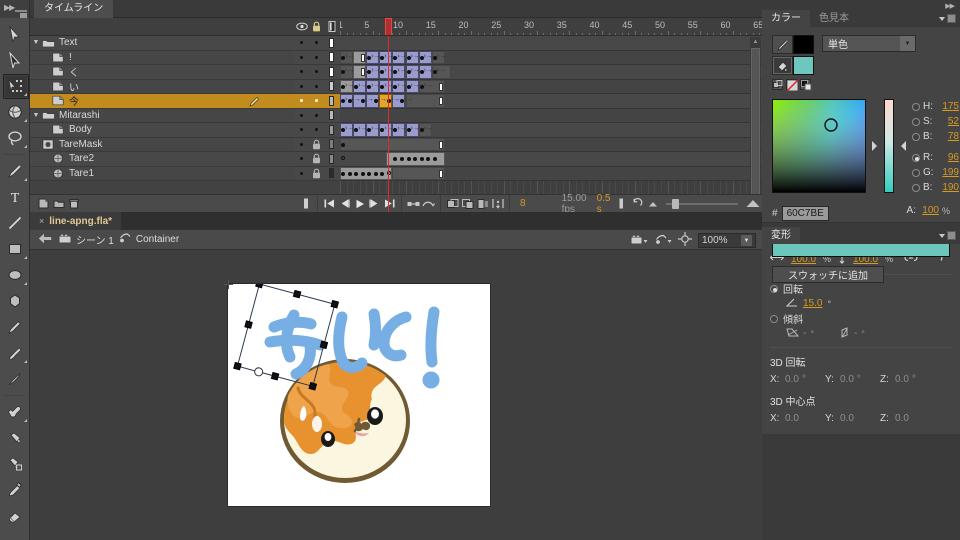 This screenshot has width=960, height=540. Describe the element at coordinates (774, 288) in the screenshot. I see `rotate-radio` at that location.